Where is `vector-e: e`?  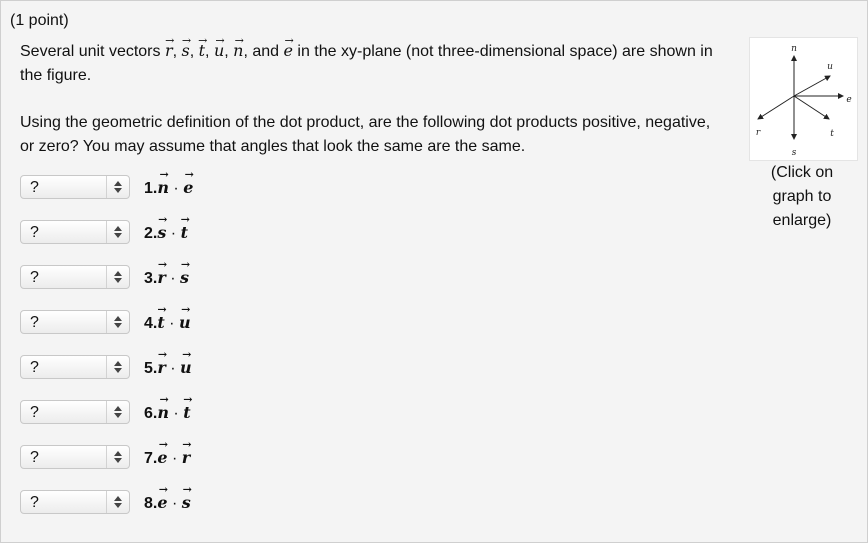 vector-e: e is located at coordinates (287, 51).